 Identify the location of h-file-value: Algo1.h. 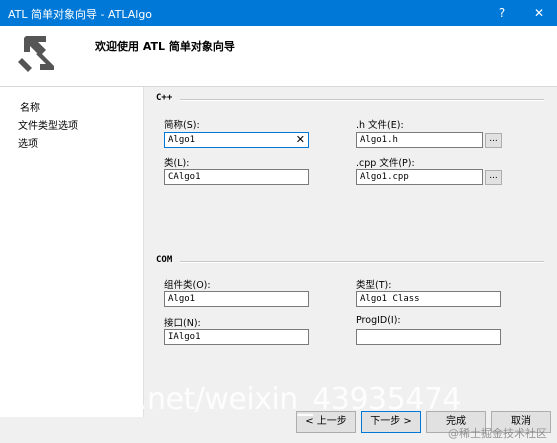
(379, 140).